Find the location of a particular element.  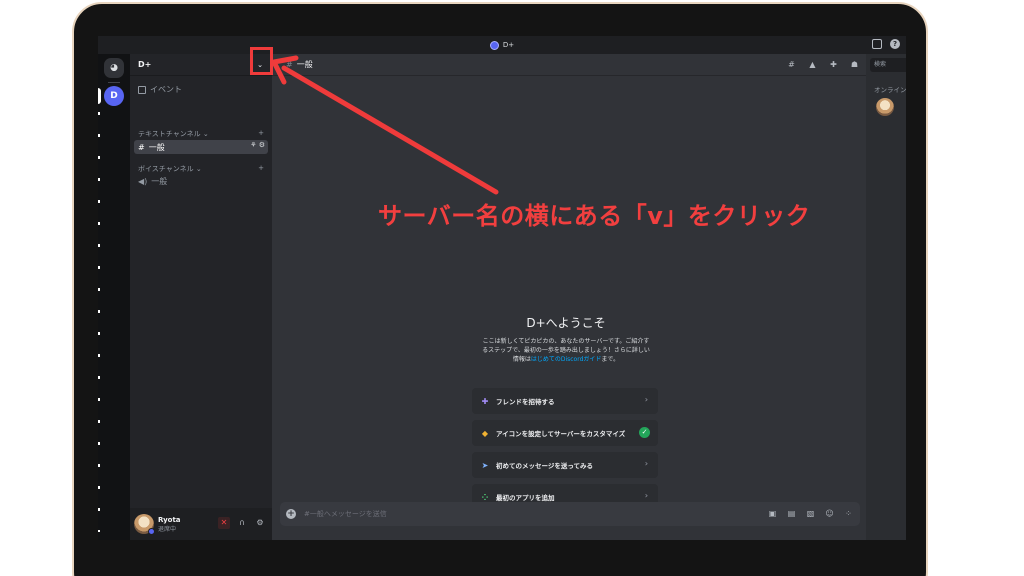

server-rail: ◕ D is located at coordinates (114, 297).